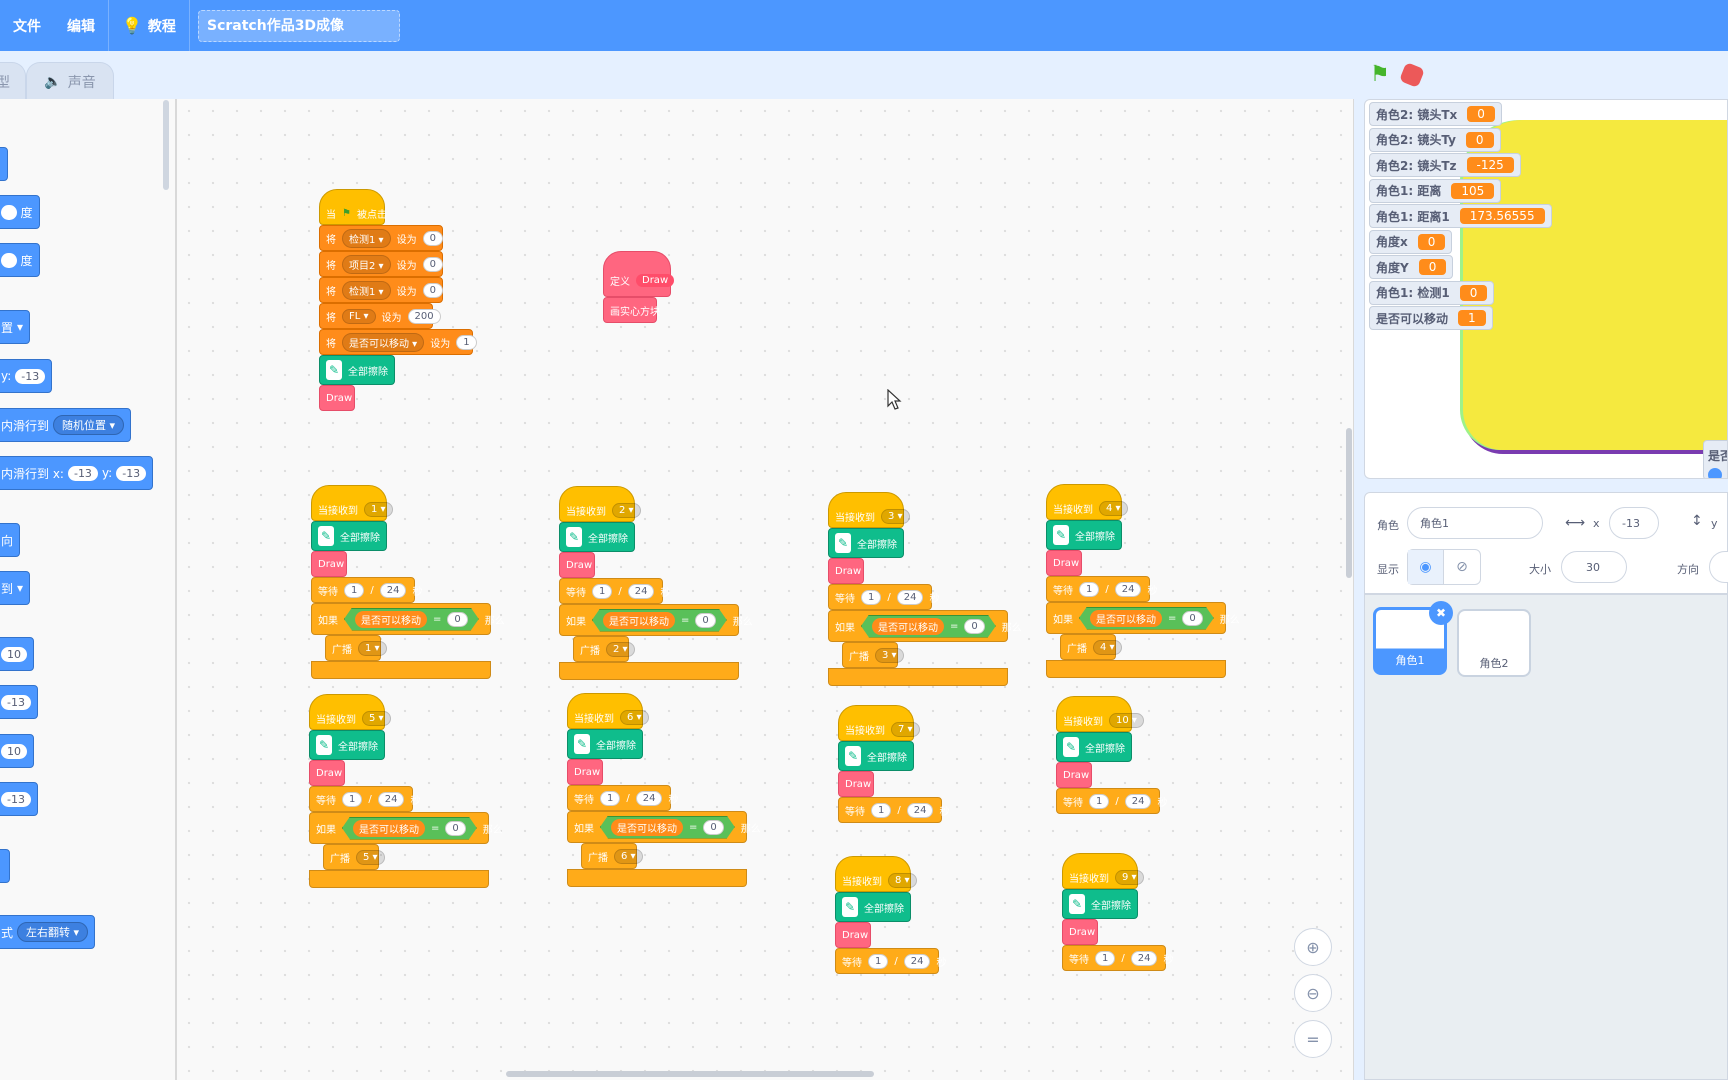 Image resolution: width=1728 pixels, height=1080 pixels. What do you see at coordinates (664, 790) in the screenshot?
I see `script-when-receive: 当接收到 6 ▾ ✎ 全部擦除 Draw 等待 1 / 24 秒如果 是否可以移动 = 0 那么 广播 6 ▾` at bounding box center [664, 790].